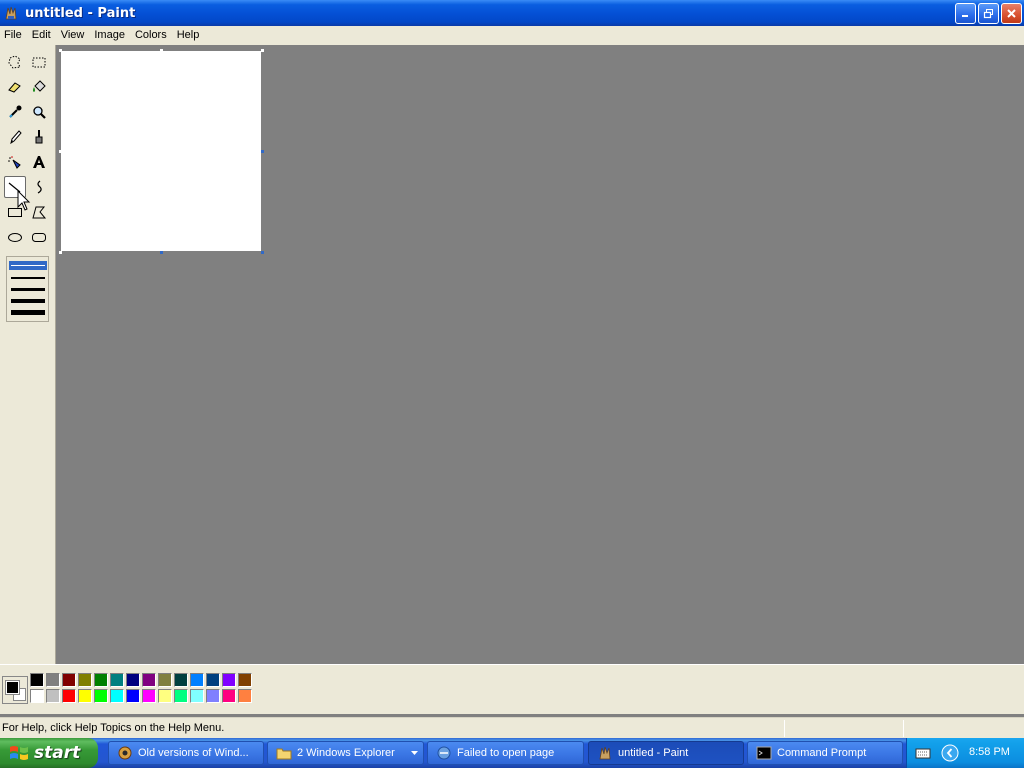  I want to click on windows-logo-icon, so click(19, 753).